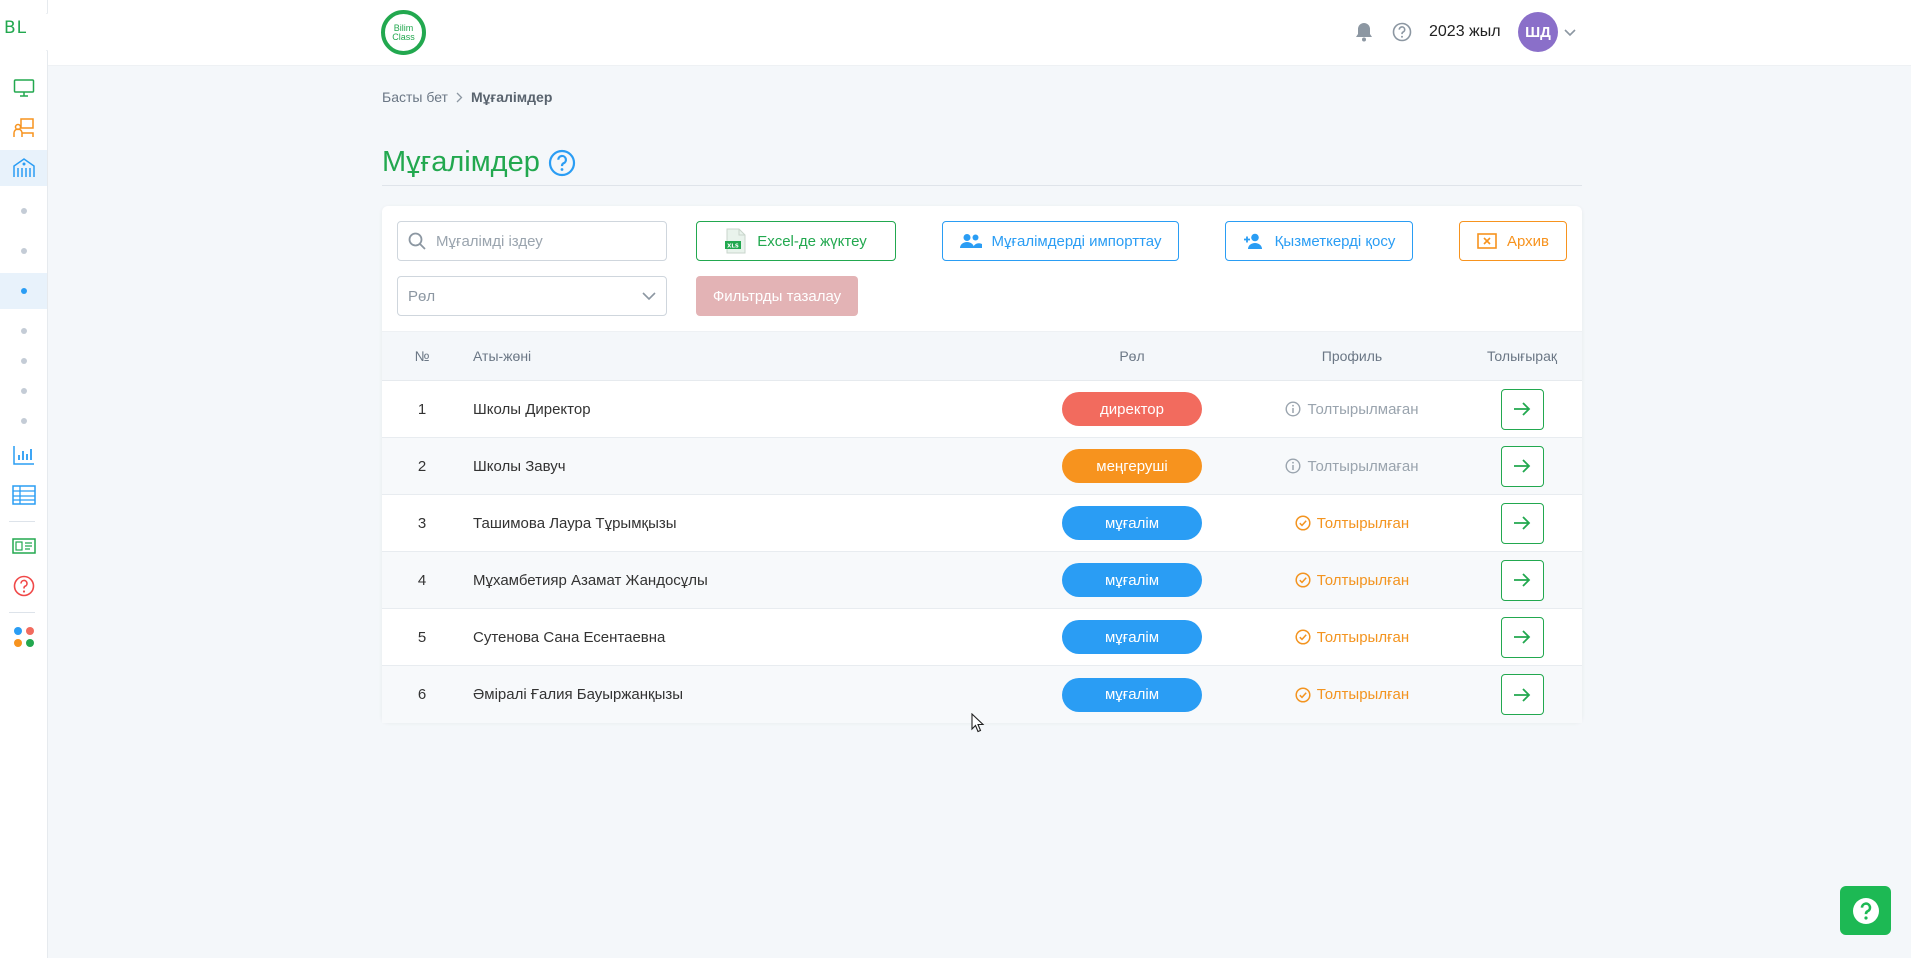 This screenshot has width=1911, height=958. What do you see at coordinates (23, 455) in the screenshot?
I see `sidebar-item-reports` at bounding box center [23, 455].